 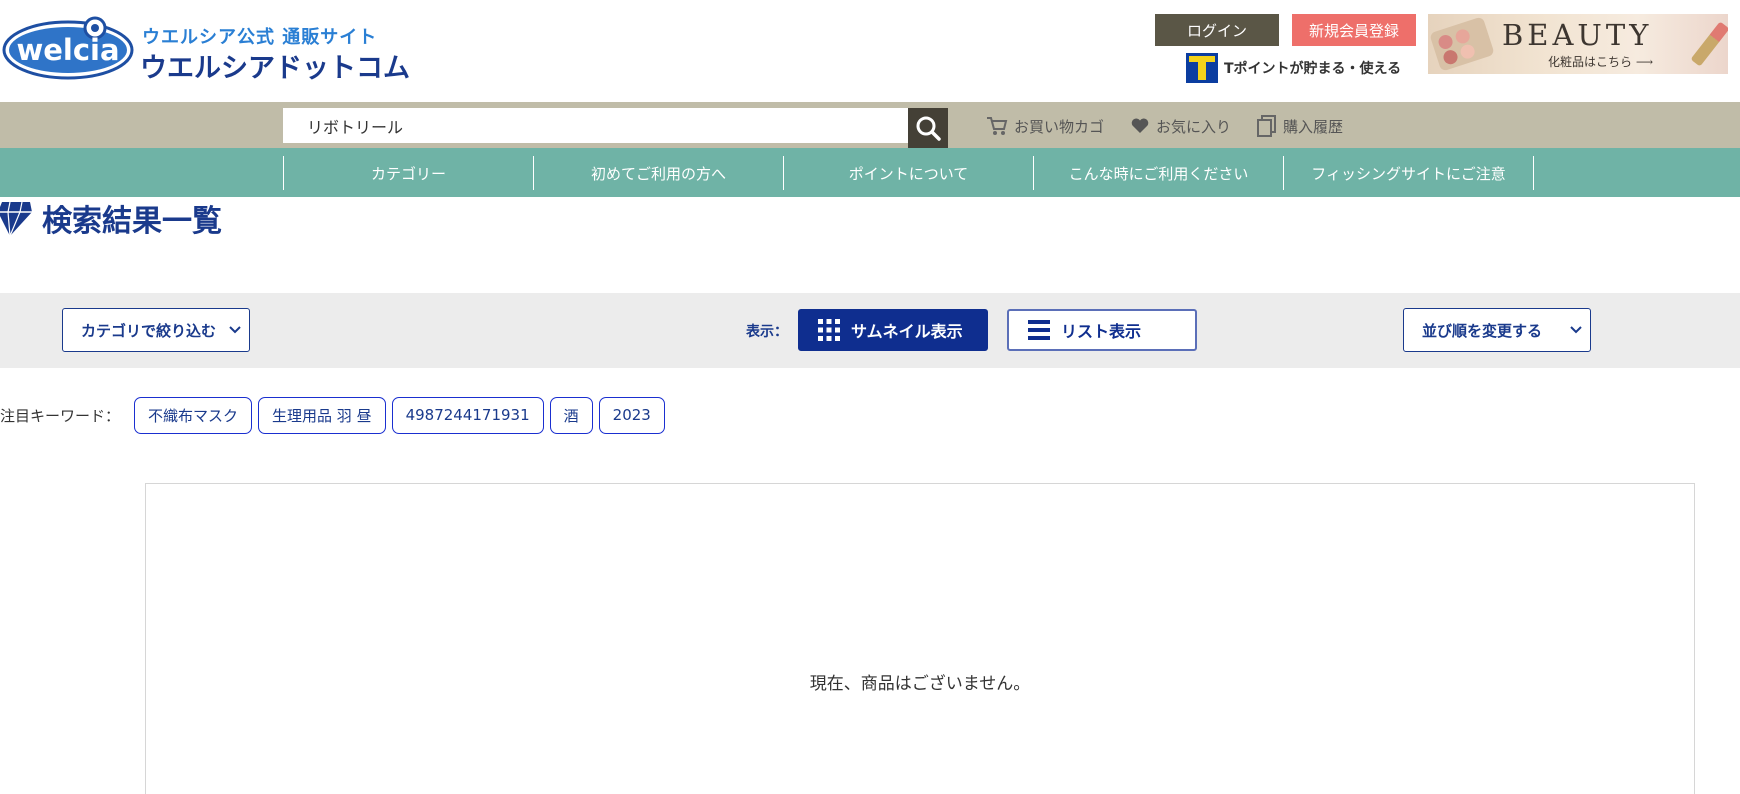 What do you see at coordinates (1462, 44) in the screenshot?
I see `palette-image` at bounding box center [1462, 44].